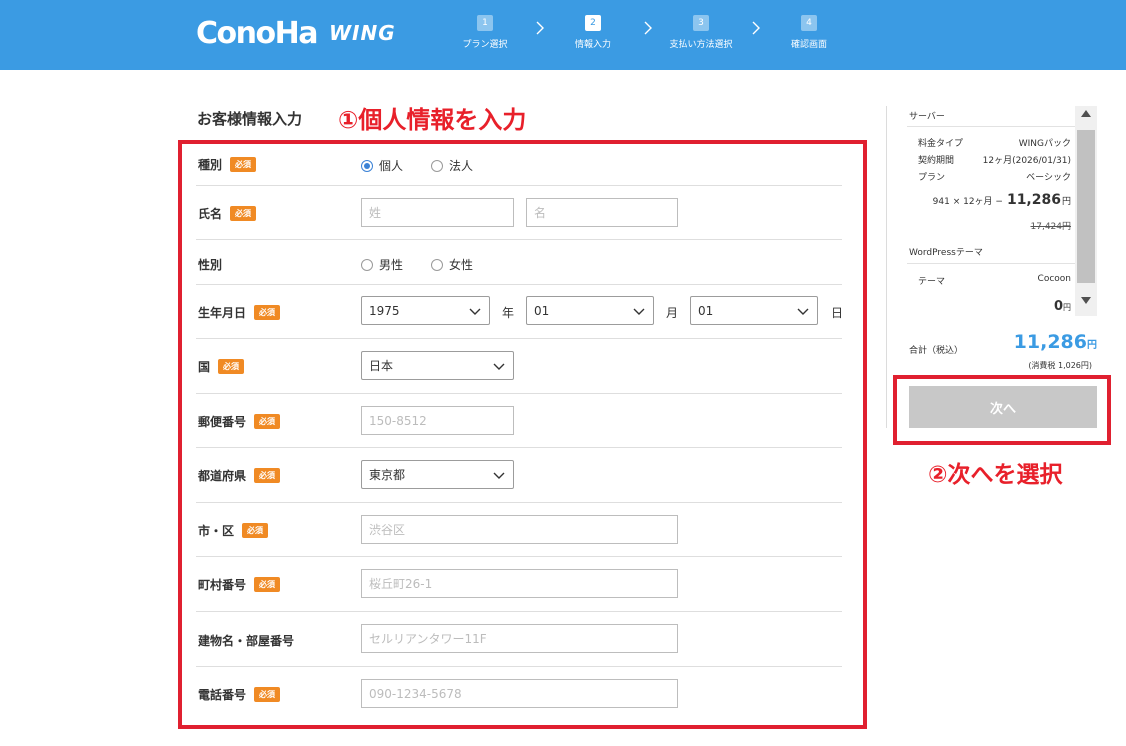  What do you see at coordinates (809, 32) in the screenshot?
I see `step-confirm: 4 確認画面` at bounding box center [809, 32].